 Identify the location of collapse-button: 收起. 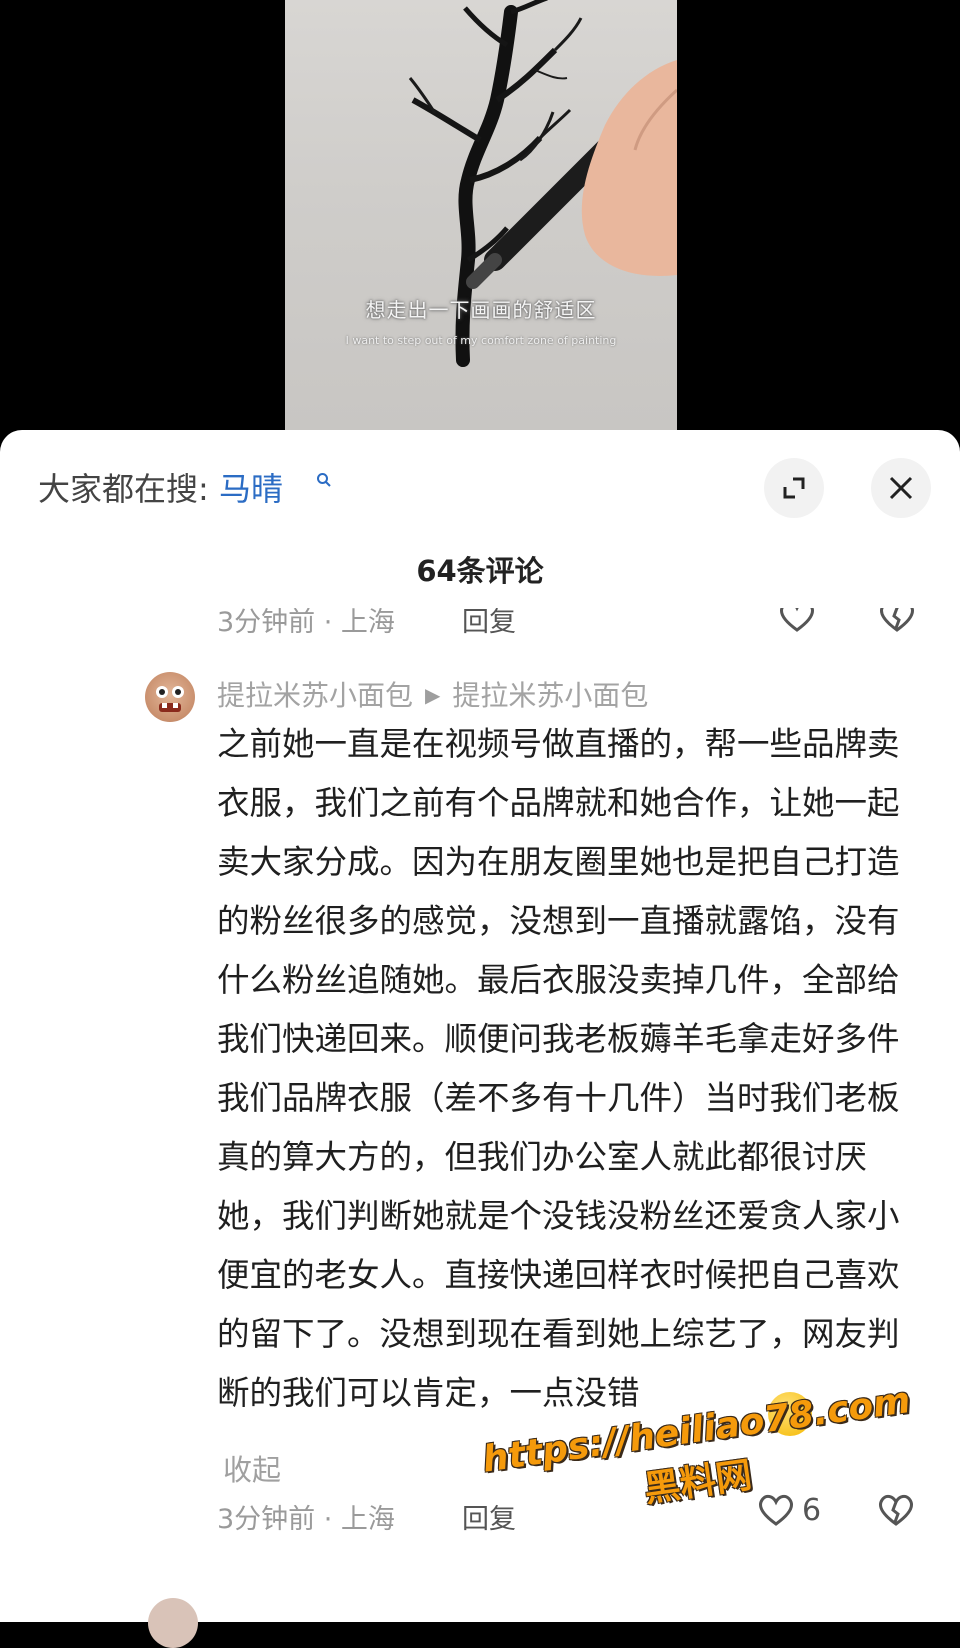
(252, 1468).